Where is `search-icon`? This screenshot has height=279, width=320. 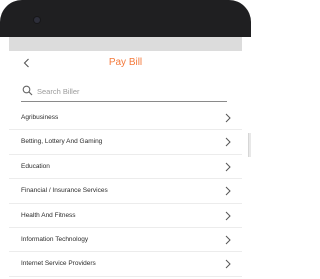
search-icon is located at coordinates (27, 90).